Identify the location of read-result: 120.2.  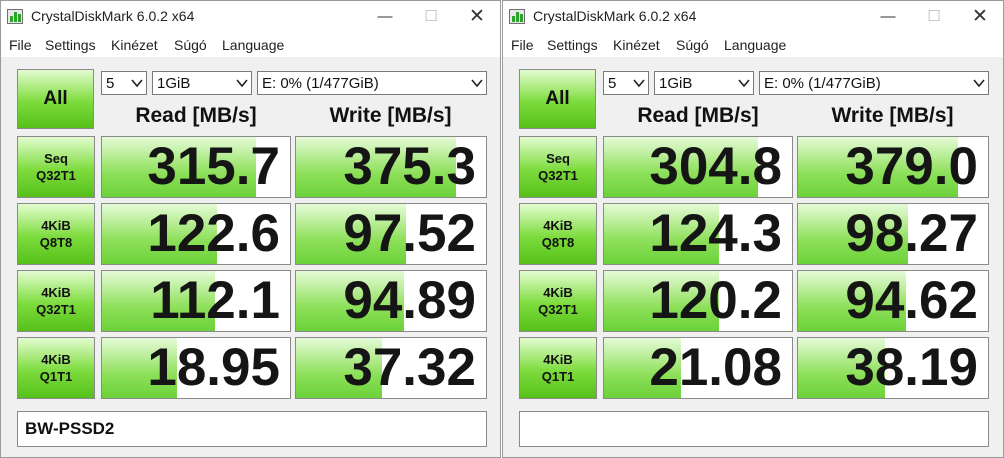
(698, 301).